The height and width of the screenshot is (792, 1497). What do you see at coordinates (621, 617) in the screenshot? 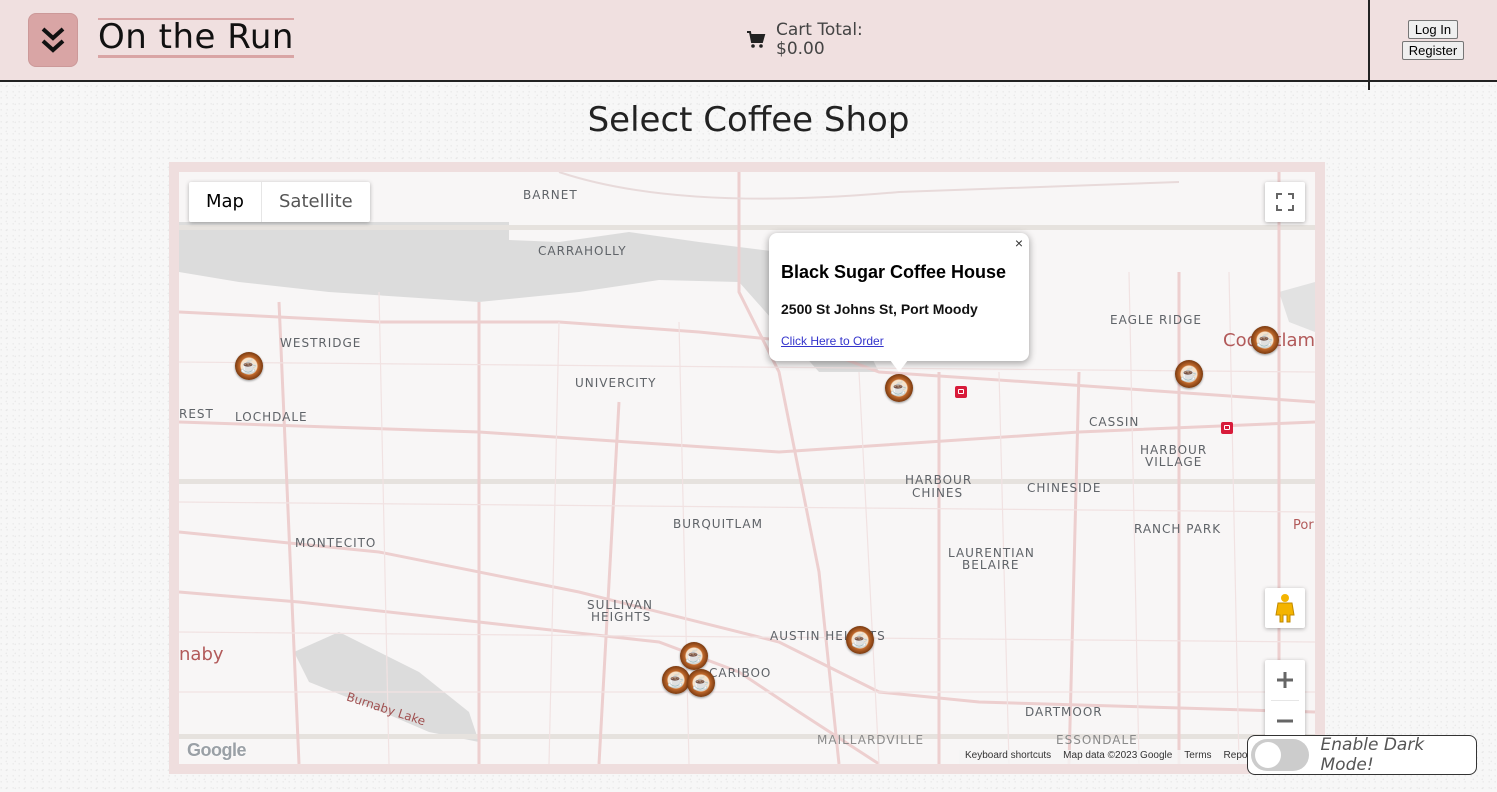
I see `place-label: HEIGHTS` at bounding box center [621, 617].